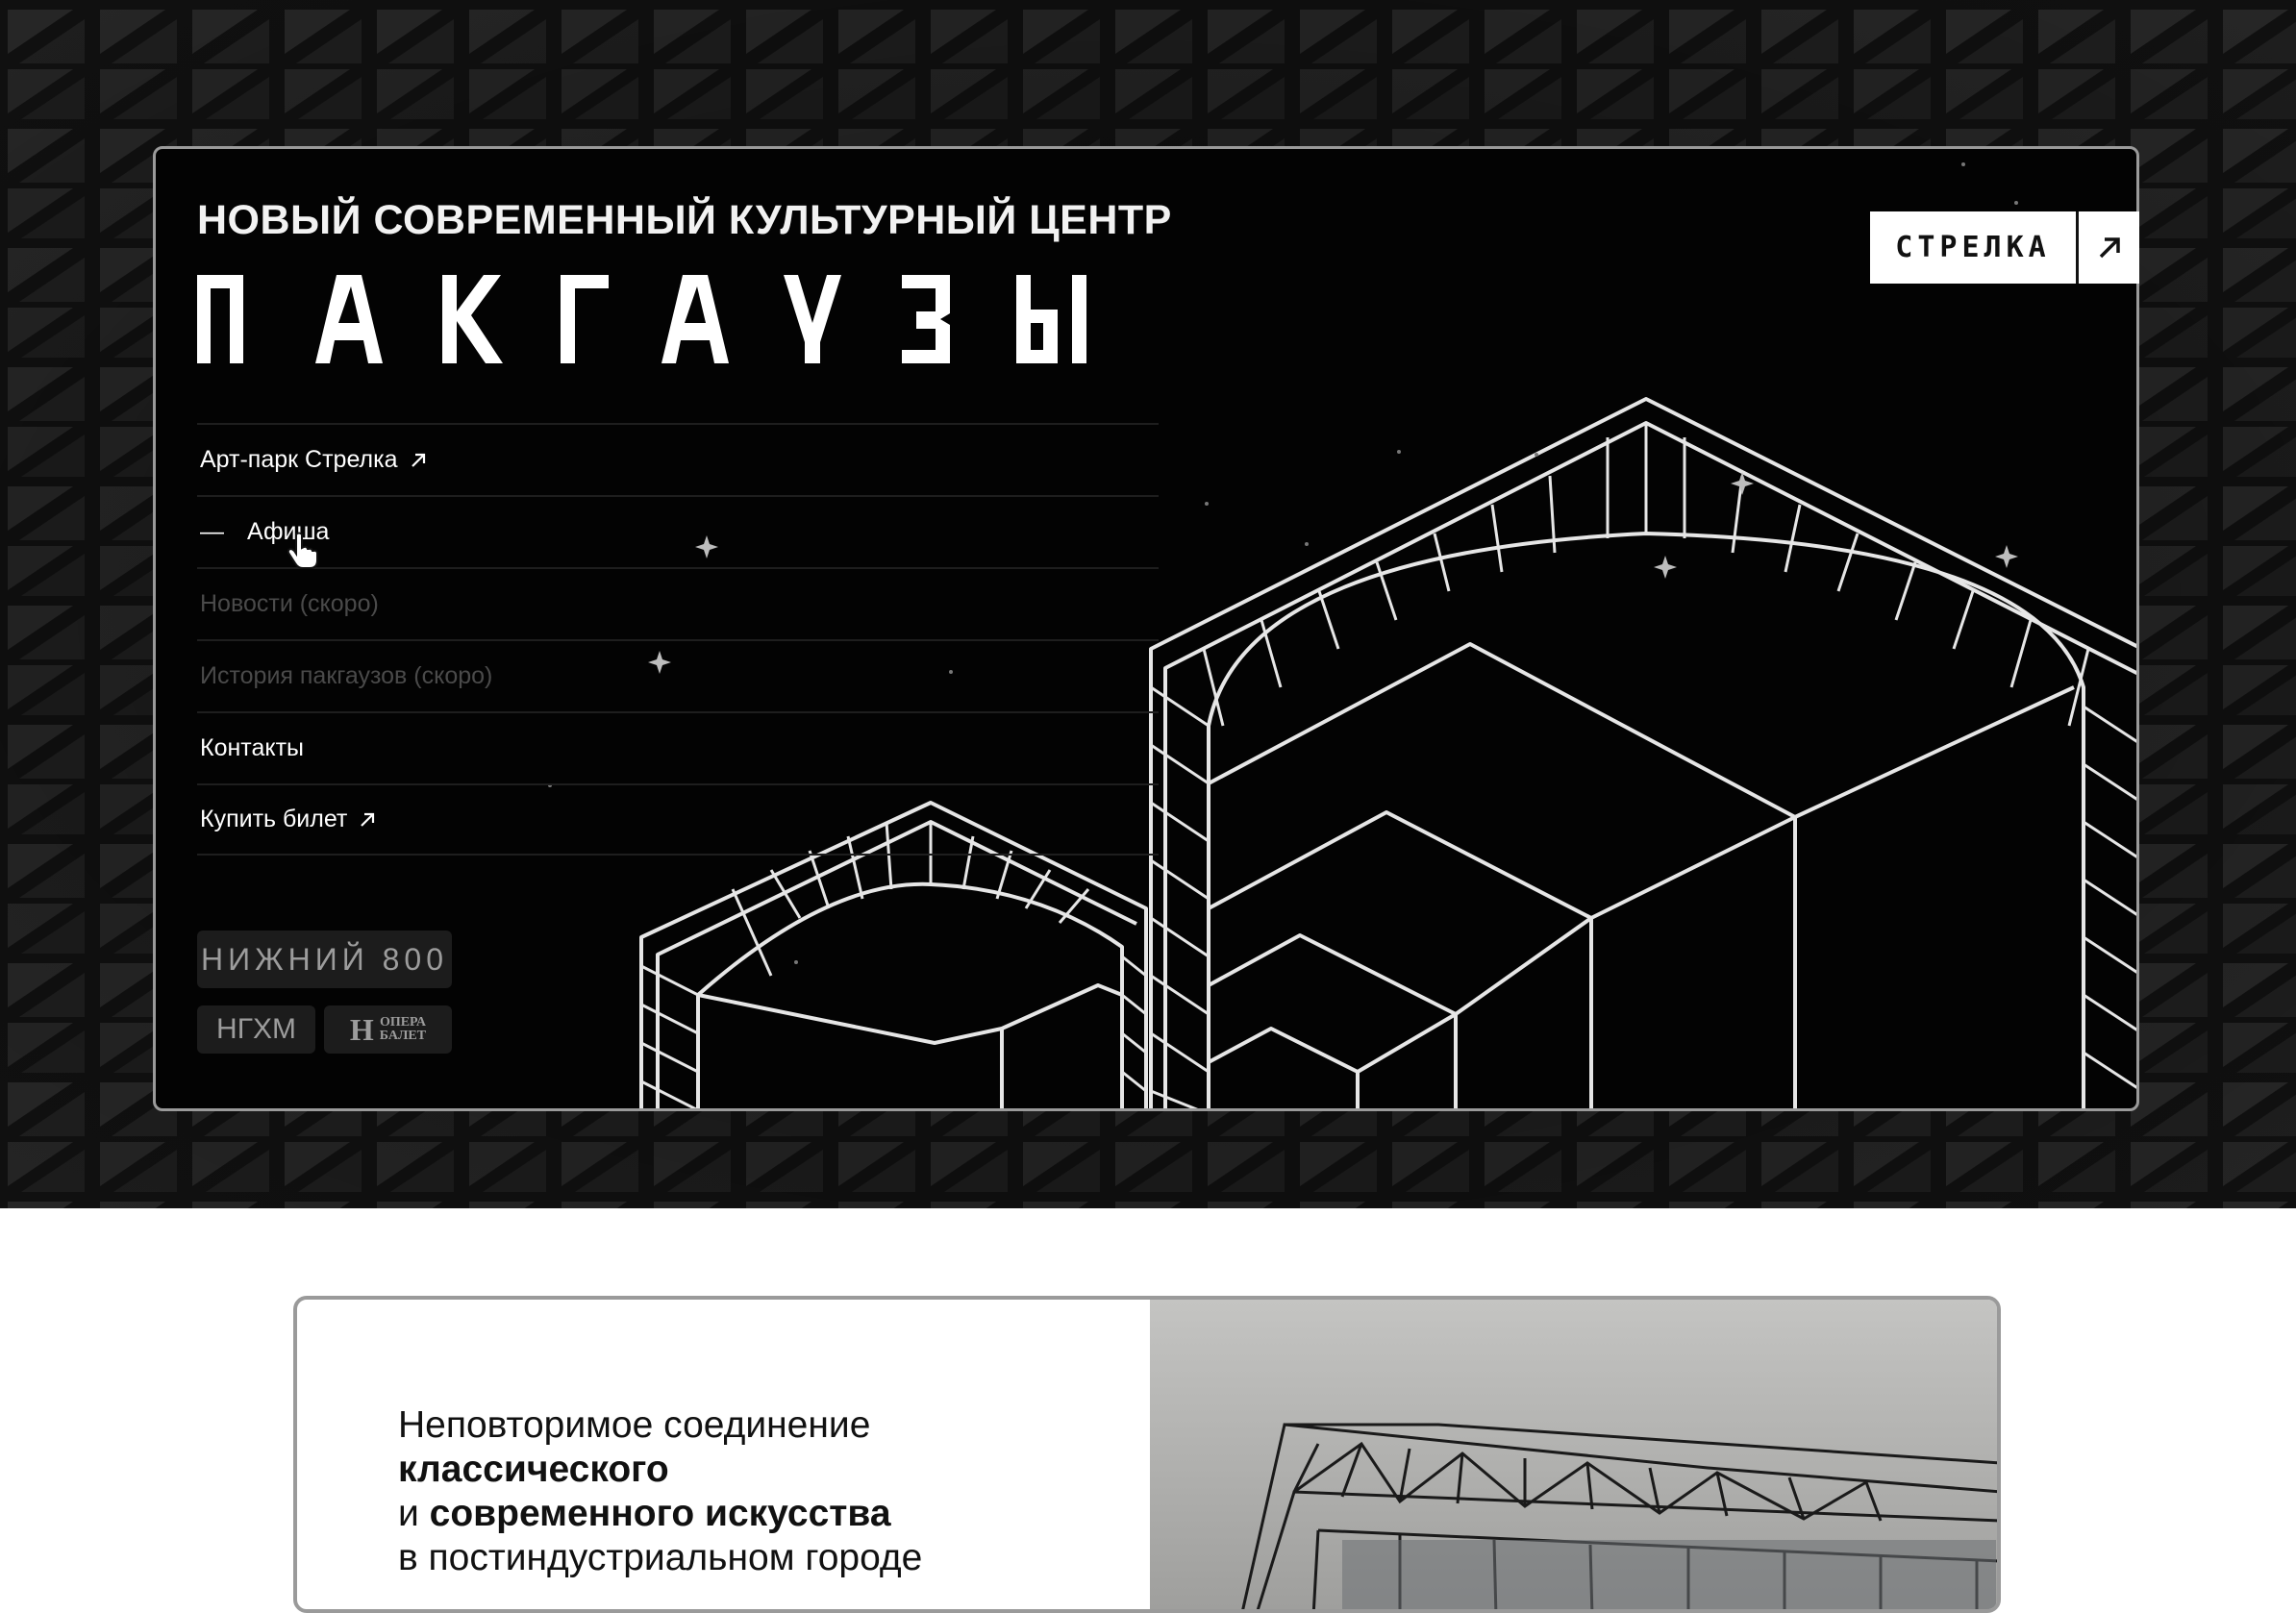  I want to click on nav-item-news: Новости (скоро), so click(678, 603).